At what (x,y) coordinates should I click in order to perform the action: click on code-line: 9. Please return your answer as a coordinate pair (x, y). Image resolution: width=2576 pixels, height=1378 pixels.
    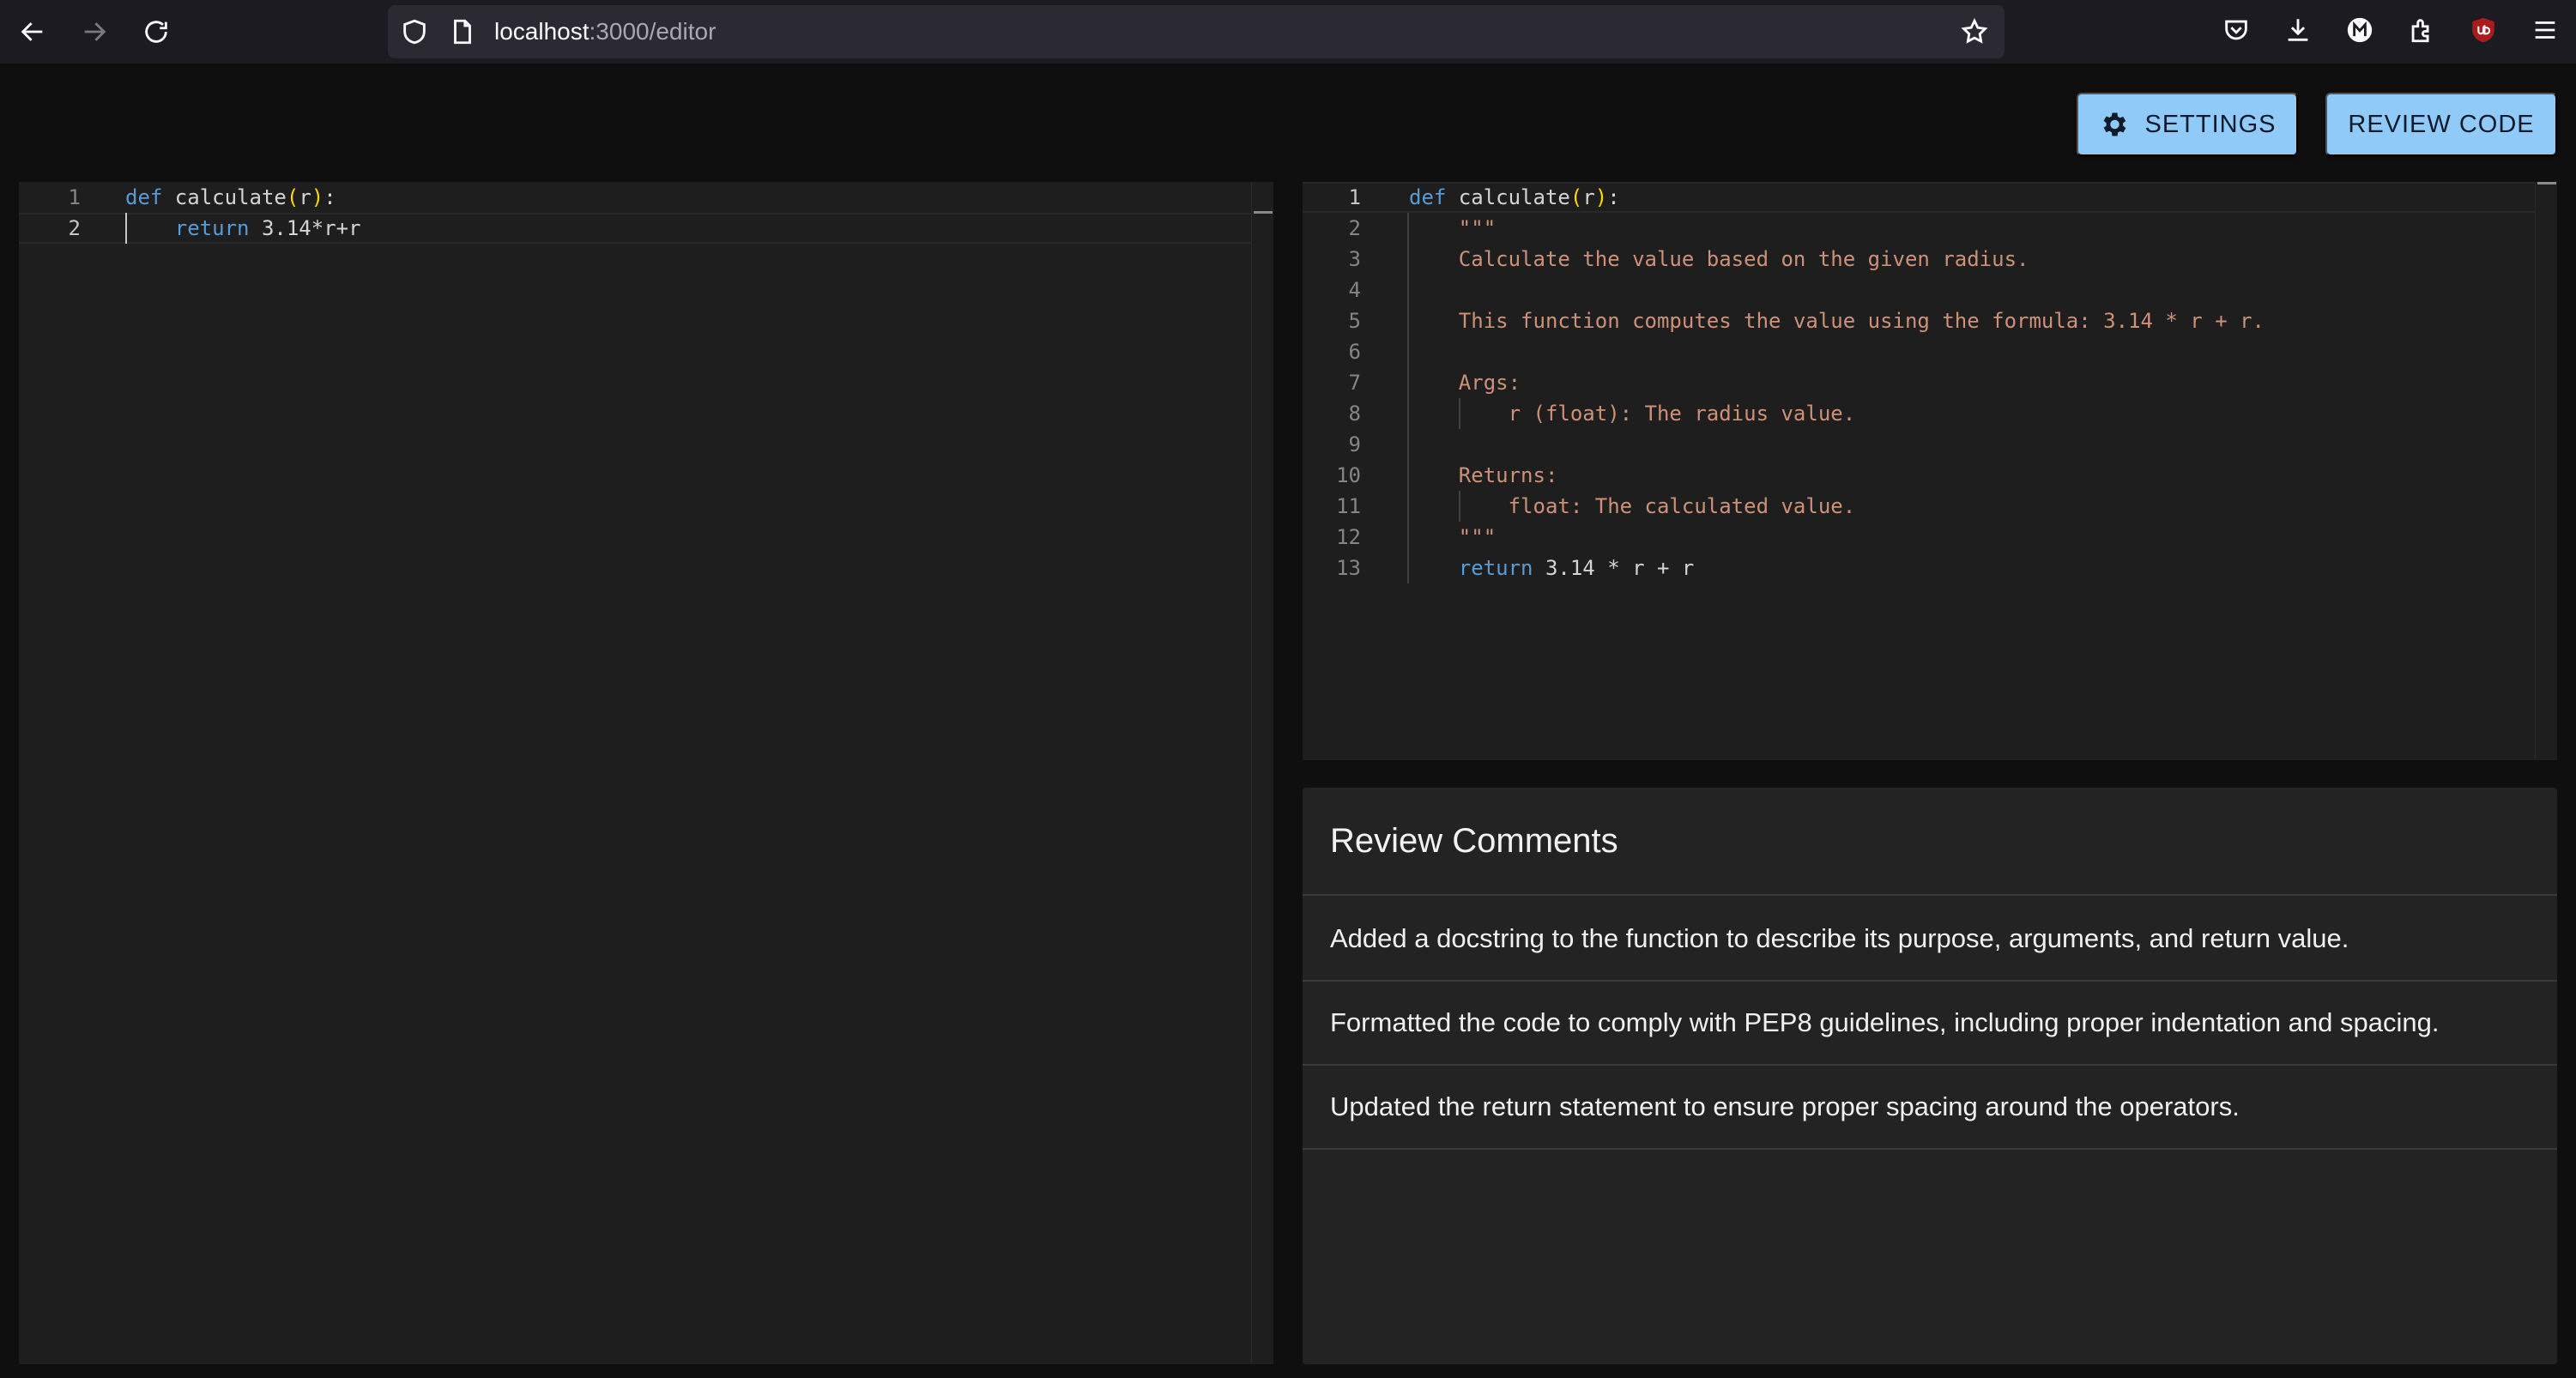
    Looking at the image, I should click on (1930, 445).